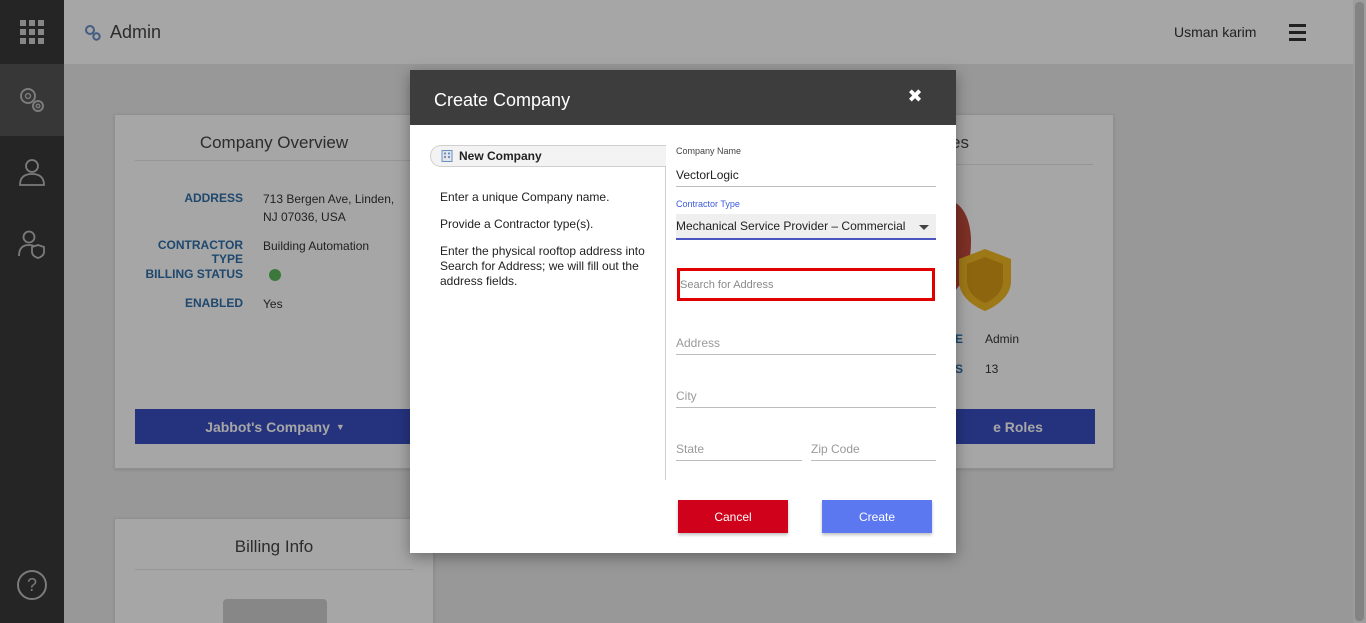  I want to click on create-button: Create, so click(877, 516).